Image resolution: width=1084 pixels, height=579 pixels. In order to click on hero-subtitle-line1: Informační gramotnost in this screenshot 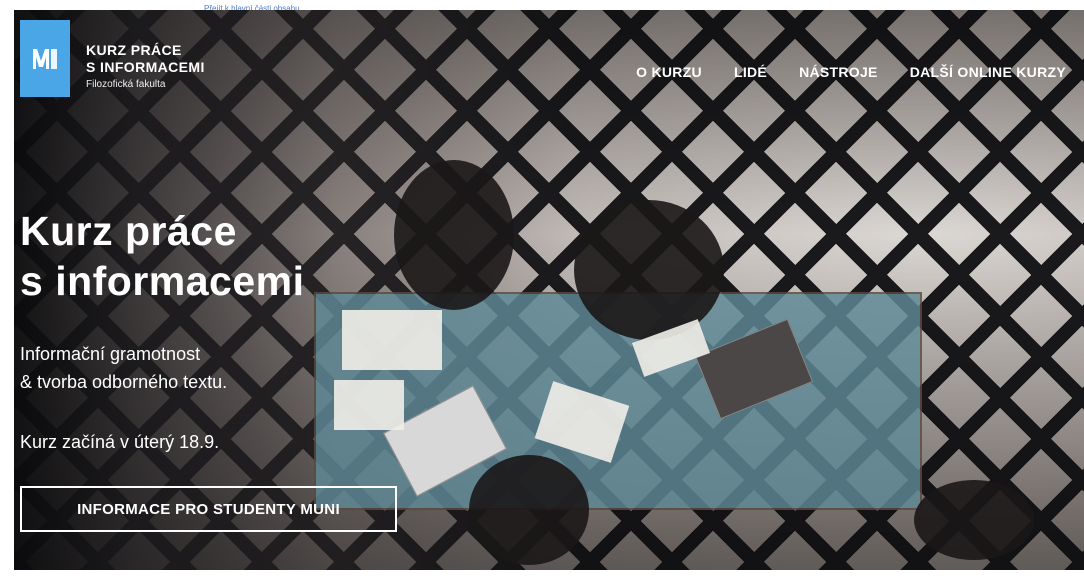, I will do `click(110, 354)`.